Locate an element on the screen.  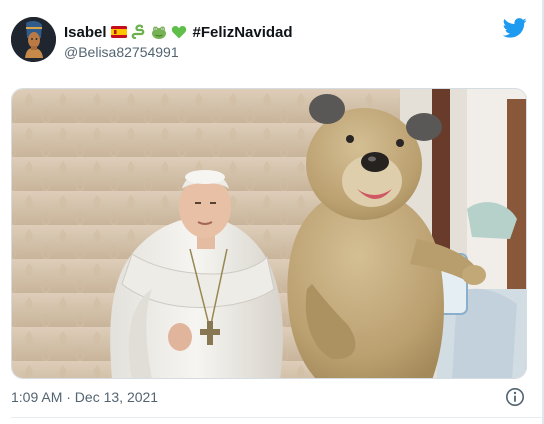
hashtag-link: #FelizNavidad is located at coordinates (243, 32).